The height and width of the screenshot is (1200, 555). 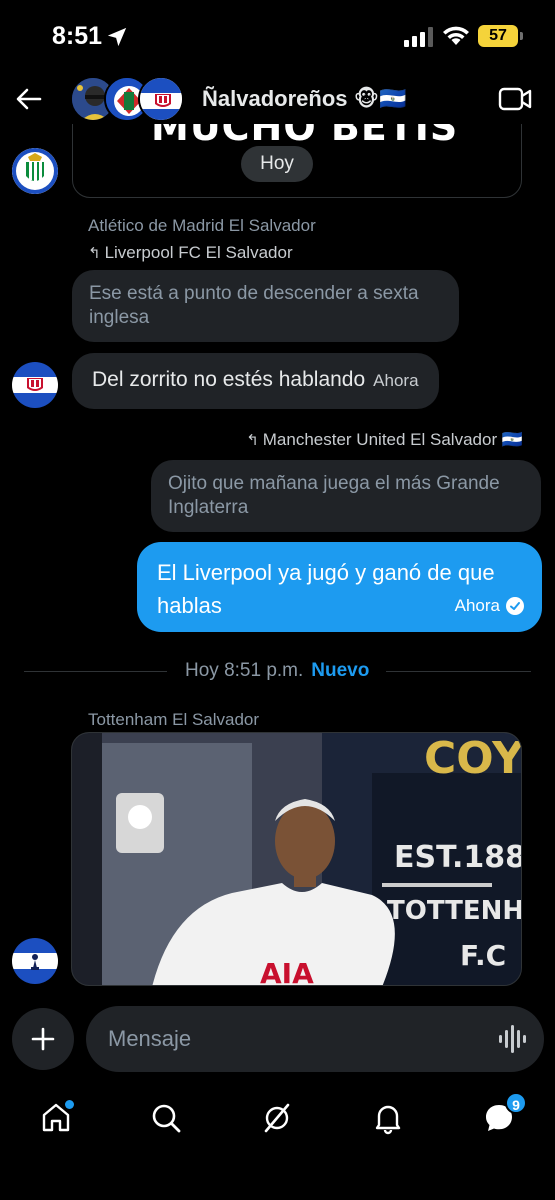 I want to click on divider-text: Hoy 8:51 p.m. Nuevo, so click(x=277, y=671).